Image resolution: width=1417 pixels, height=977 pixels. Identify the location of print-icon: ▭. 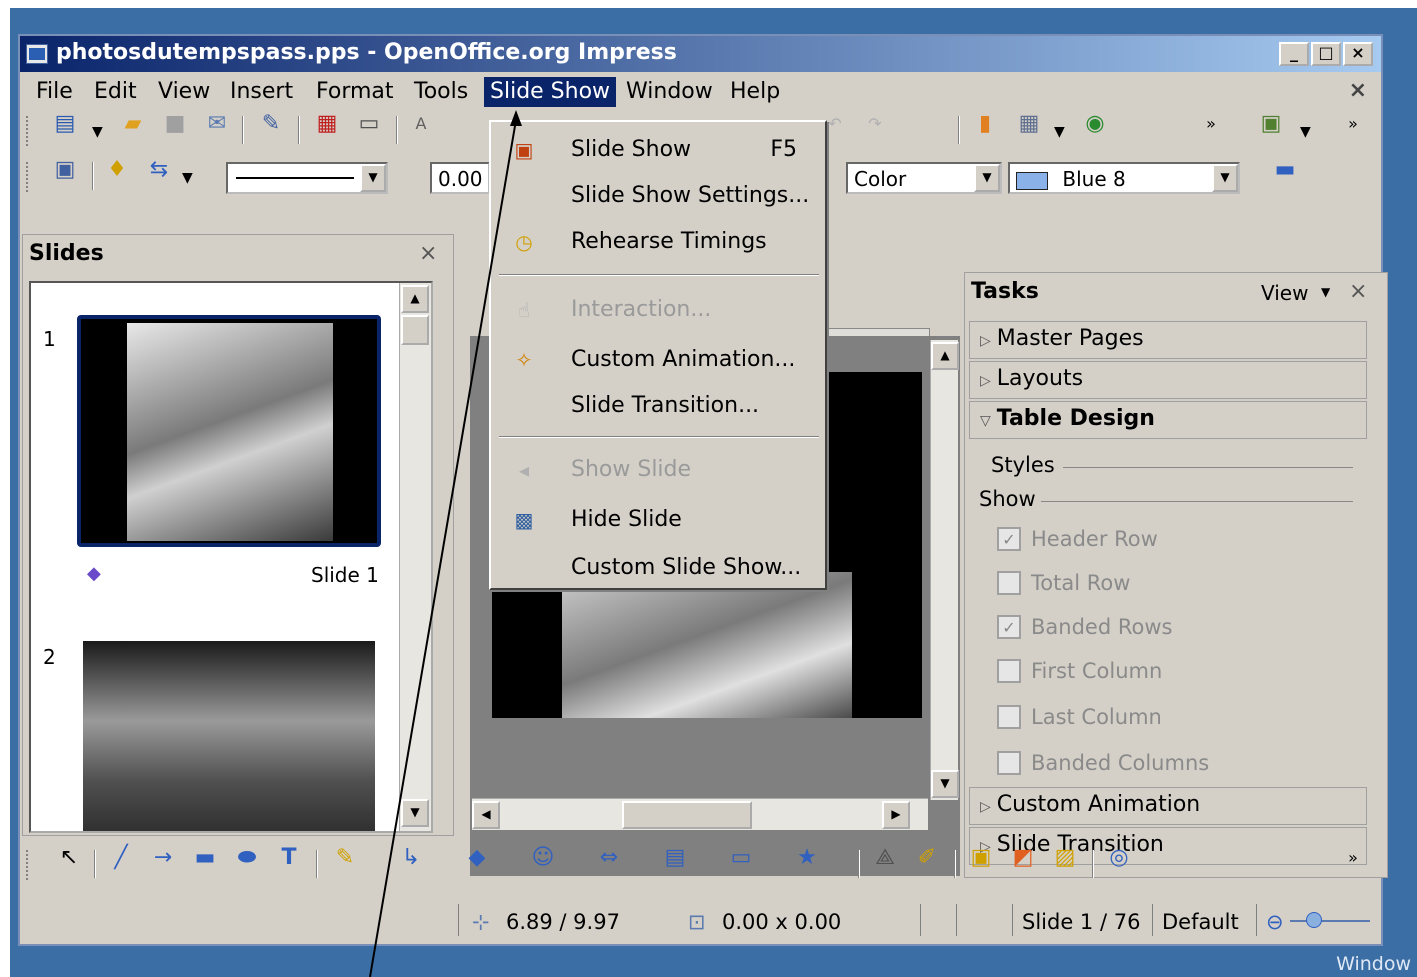
(369, 123).